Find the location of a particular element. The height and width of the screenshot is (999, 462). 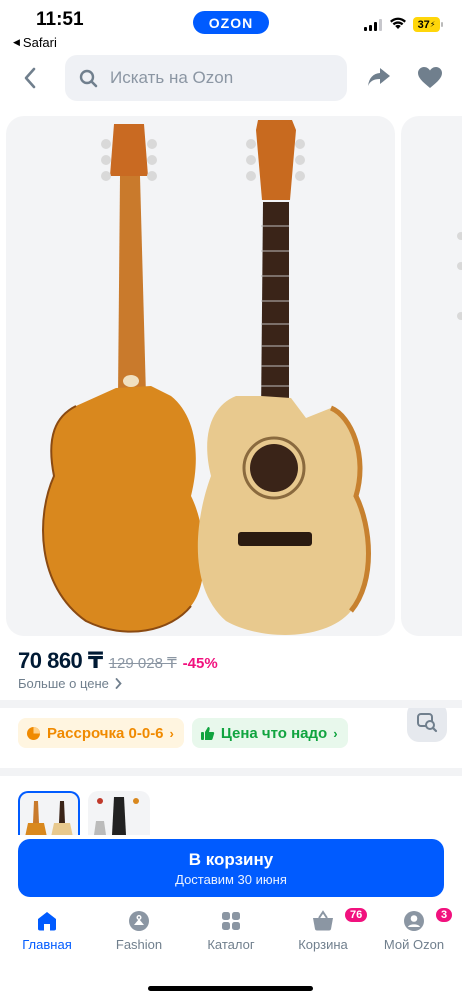

find-similar-button is located at coordinates (427, 722).